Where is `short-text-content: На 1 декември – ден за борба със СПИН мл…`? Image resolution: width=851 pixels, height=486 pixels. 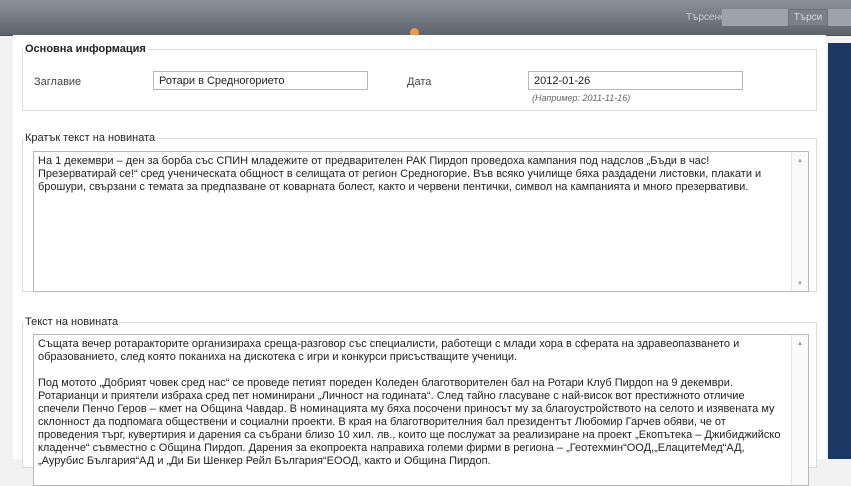
short-text-content: На 1 декември – ден за борба със СПИН мл… is located at coordinates (412, 181).